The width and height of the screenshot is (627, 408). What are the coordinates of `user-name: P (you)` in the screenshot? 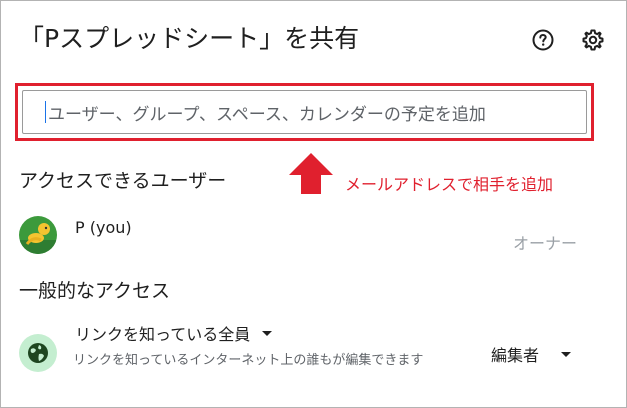 It's located at (103, 227).